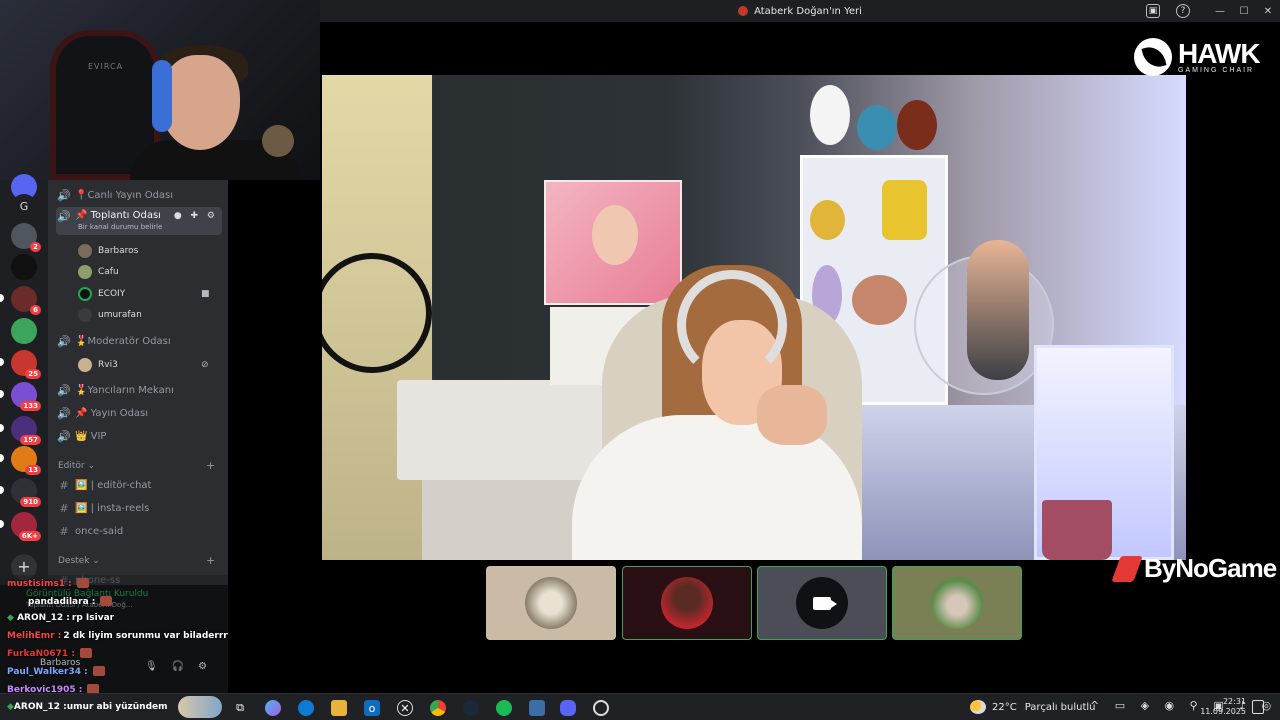 This screenshot has width=1280, height=720. What do you see at coordinates (372, 708) in the screenshot?
I see `outlook-icon: o` at bounding box center [372, 708].